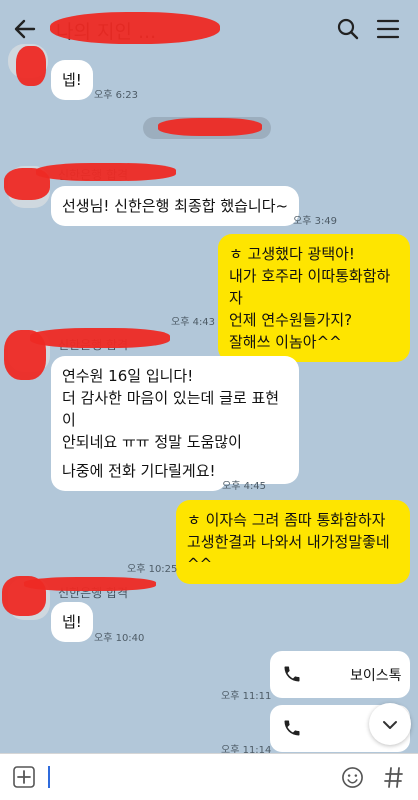  What do you see at coordinates (139, 471) in the screenshot?
I see `message-bubble-incoming: 나중에 전화 기다릴게요!` at bounding box center [139, 471].